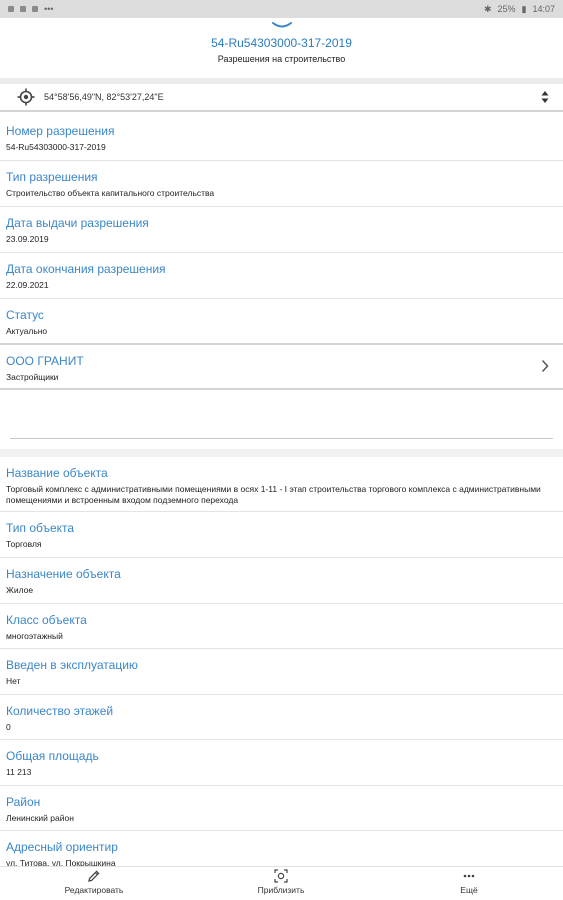  What do you see at coordinates (281, 535) in the screenshot?
I see `field-object-type: Тип объекта Торговля` at bounding box center [281, 535].